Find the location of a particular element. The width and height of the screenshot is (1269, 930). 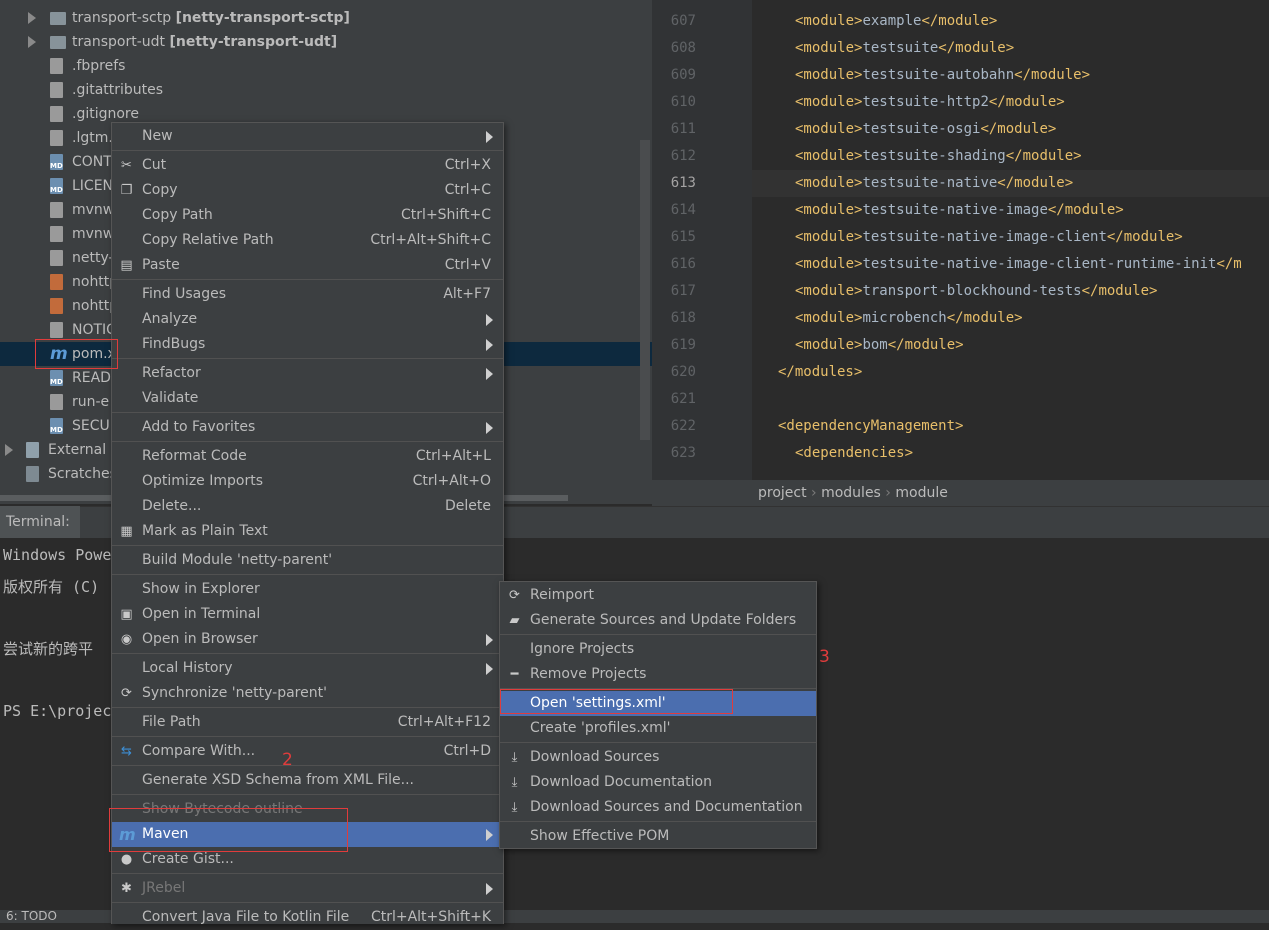

menu-item-label: Copy is located at coordinates (160, 190).